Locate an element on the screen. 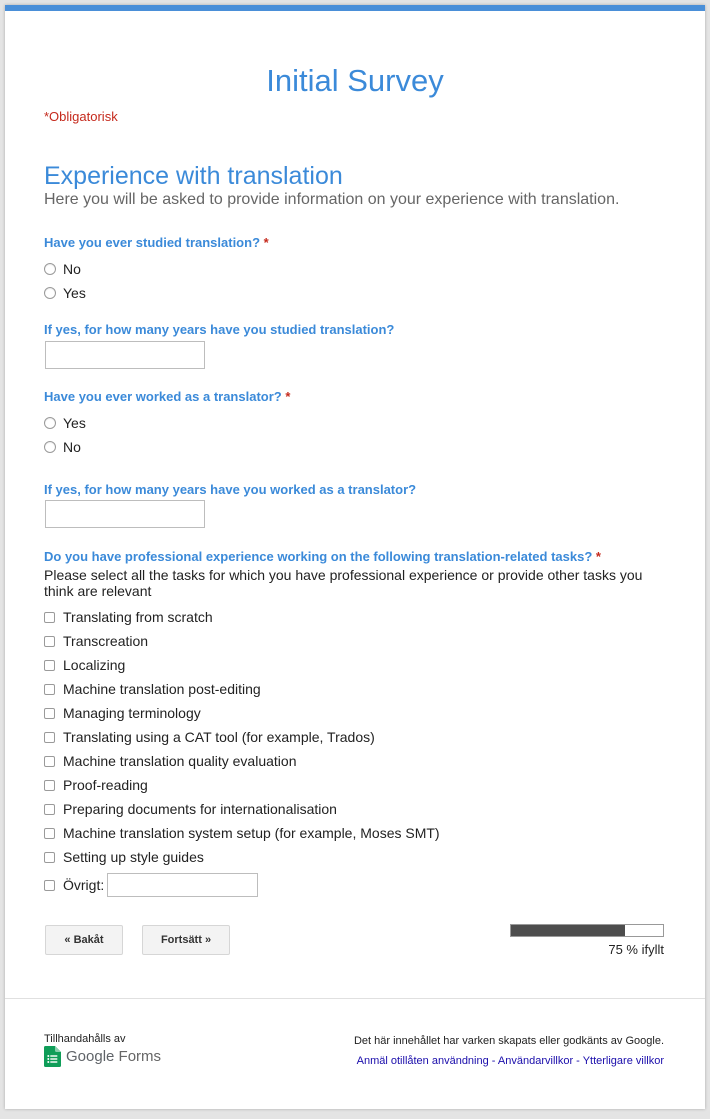  brand-forms: Forms is located at coordinates (140, 1056).